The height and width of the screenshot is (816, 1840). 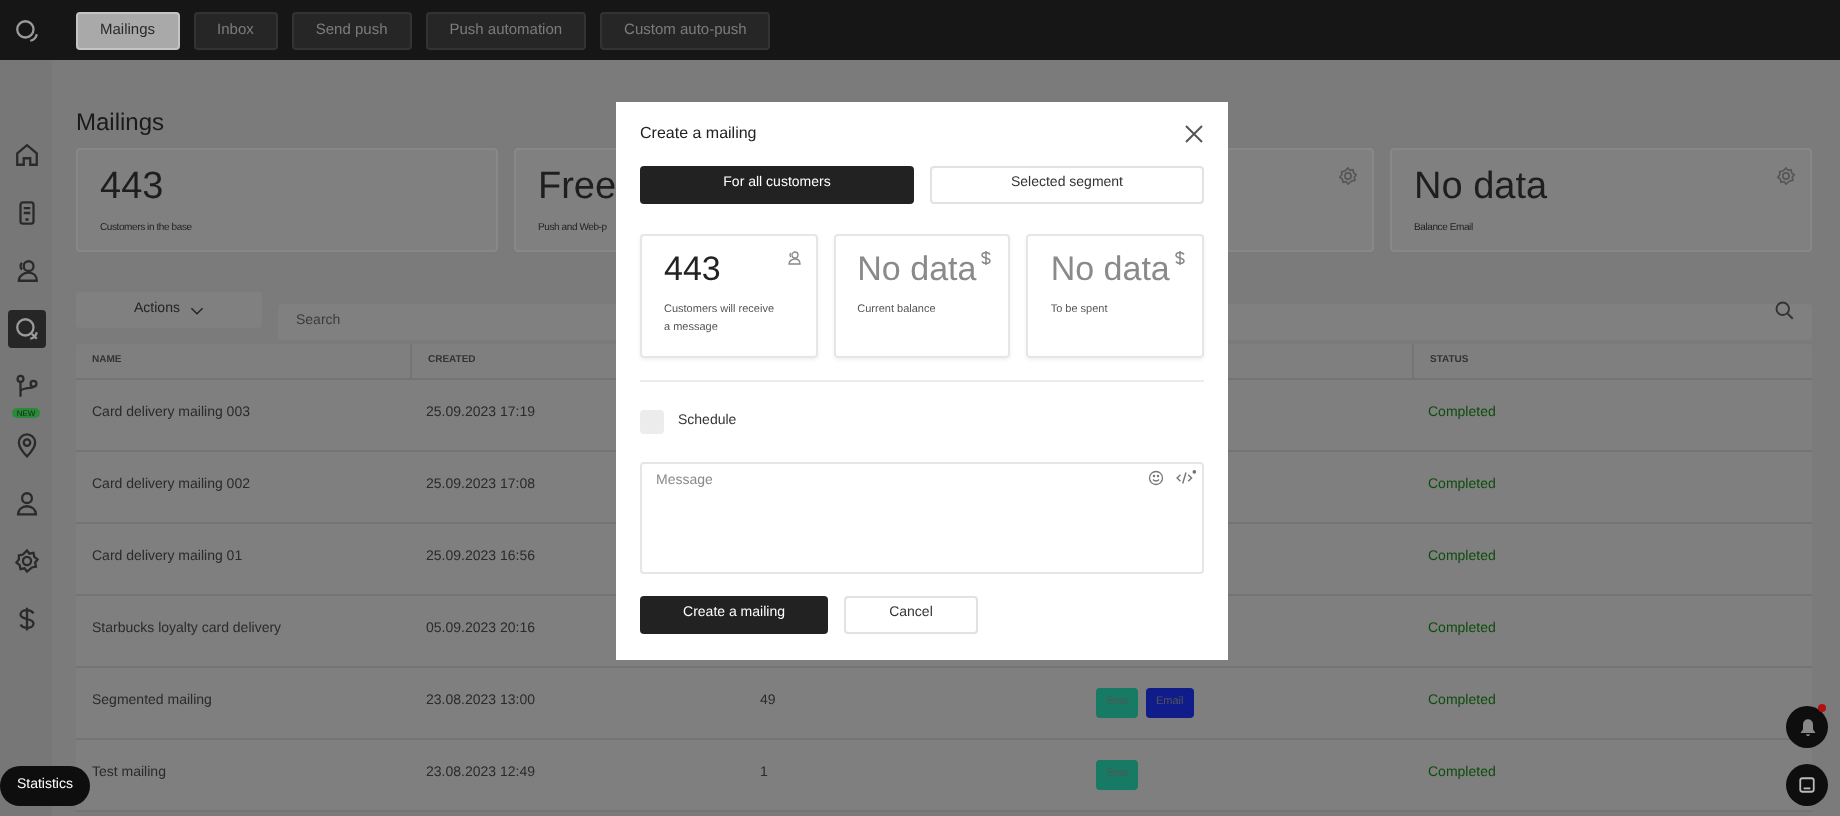 What do you see at coordinates (1481, 188) in the screenshot?
I see `stat-value: No data` at bounding box center [1481, 188].